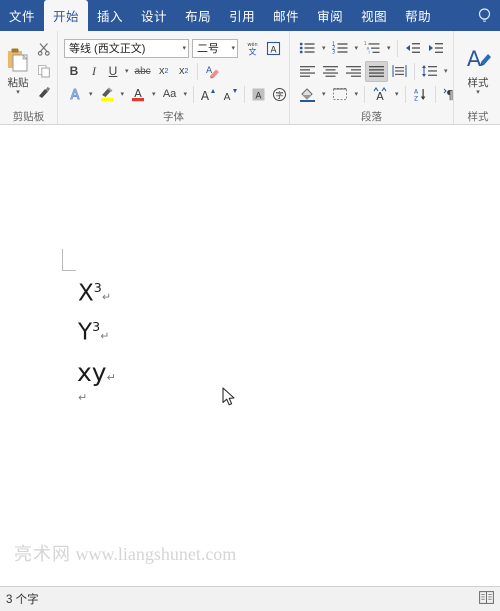 The width and height of the screenshot is (500, 611). What do you see at coordinates (170, 94) in the screenshot?
I see `change-case-button: Aa` at bounding box center [170, 94].